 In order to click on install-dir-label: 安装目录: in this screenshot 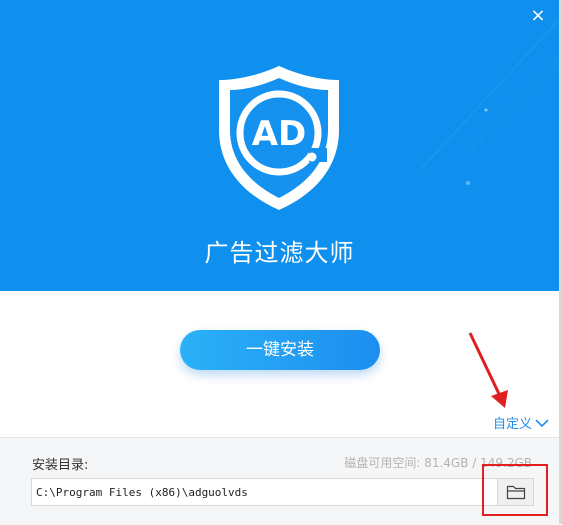, I will do `click(60, 465)`.